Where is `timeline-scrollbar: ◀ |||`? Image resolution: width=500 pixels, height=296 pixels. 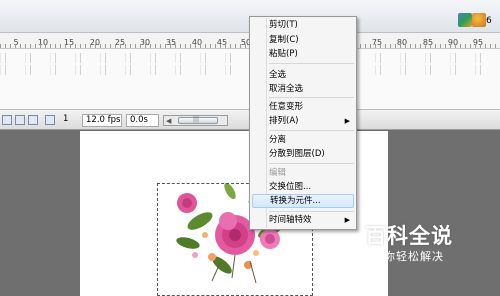 timeline-scrollbar: ◀ ||| is located at coordinates (195, 120).